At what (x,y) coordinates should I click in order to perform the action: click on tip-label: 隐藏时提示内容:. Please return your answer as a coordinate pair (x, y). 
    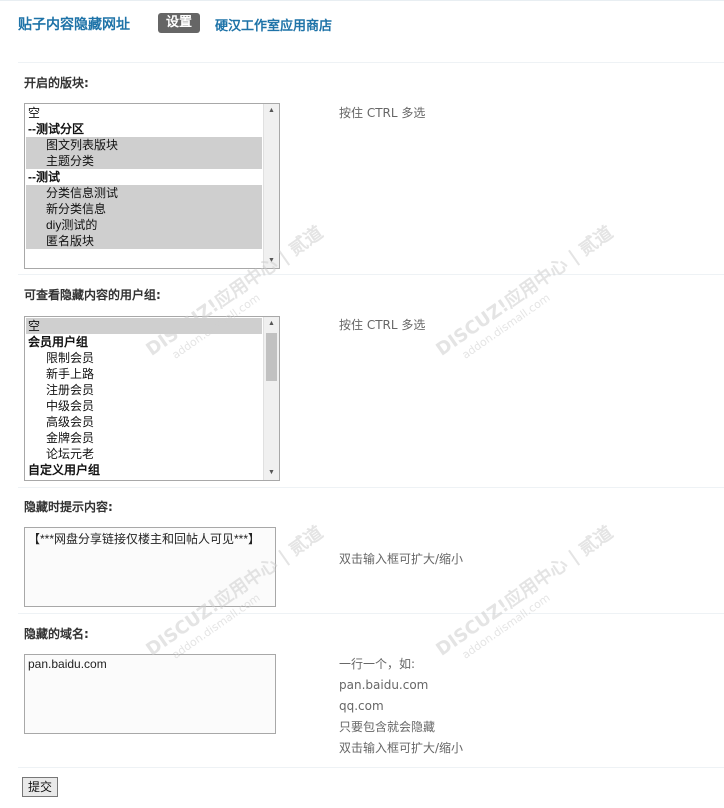
    Looking at the image, I should click on (68, 507).